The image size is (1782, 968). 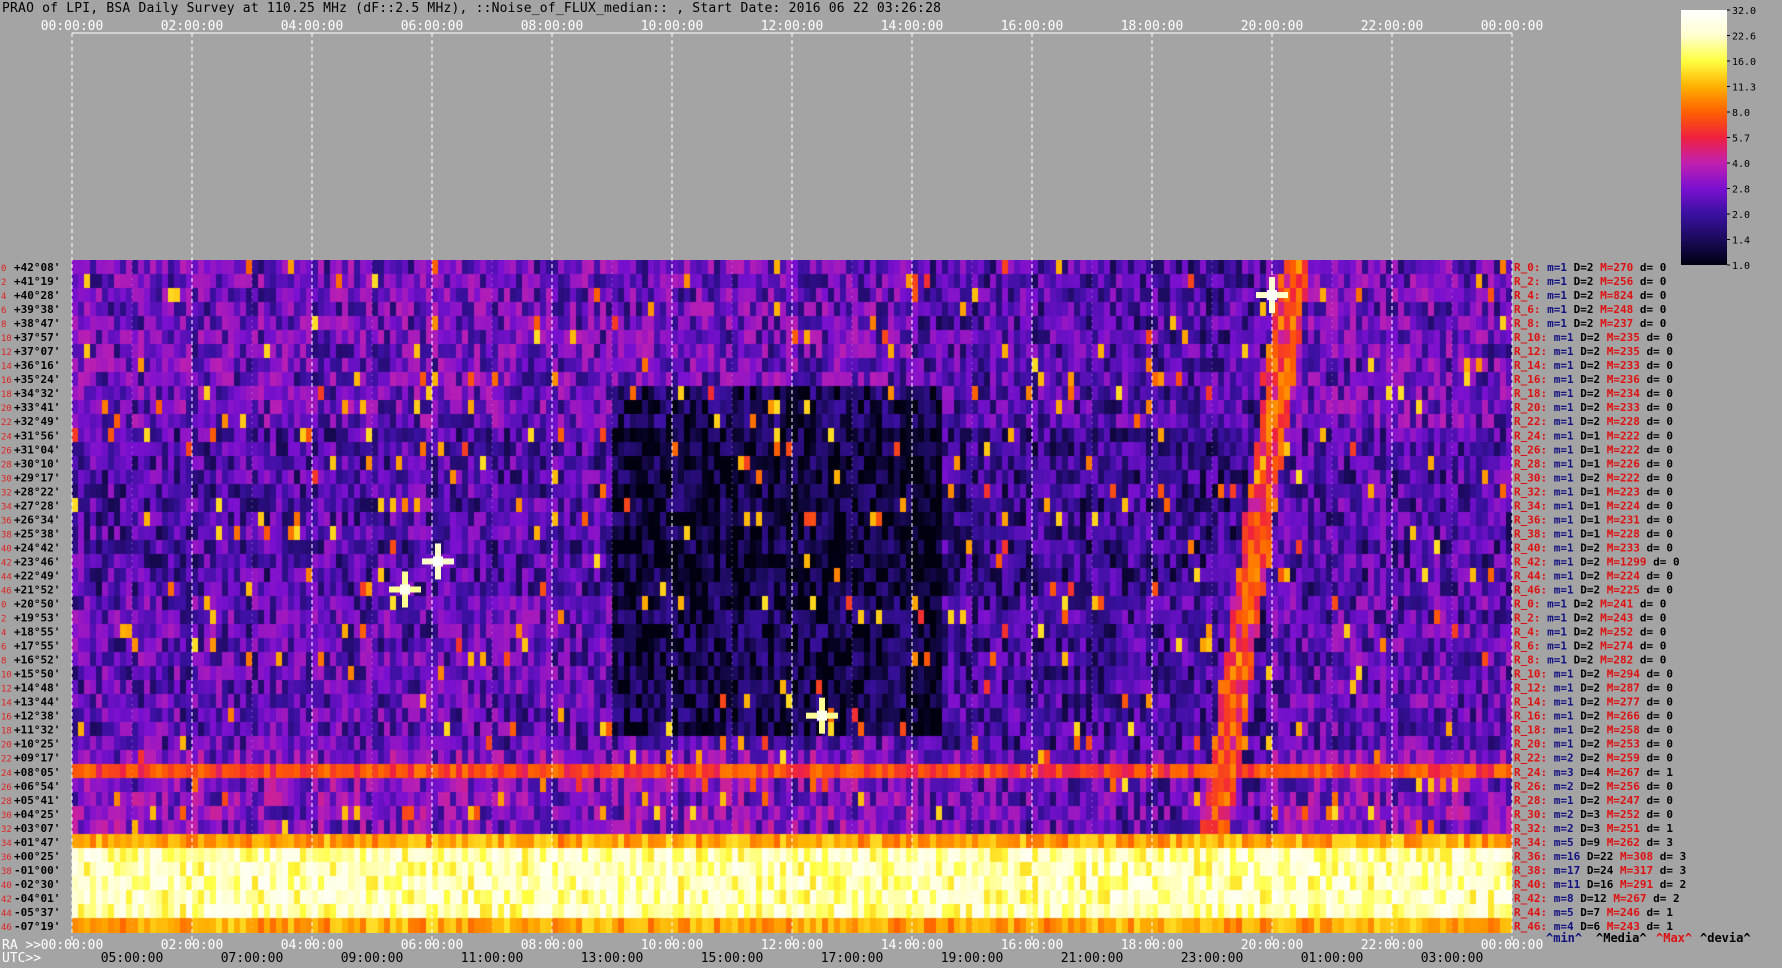 I want to click on row-stats-part: D=9, so click(x=1587, y=842).